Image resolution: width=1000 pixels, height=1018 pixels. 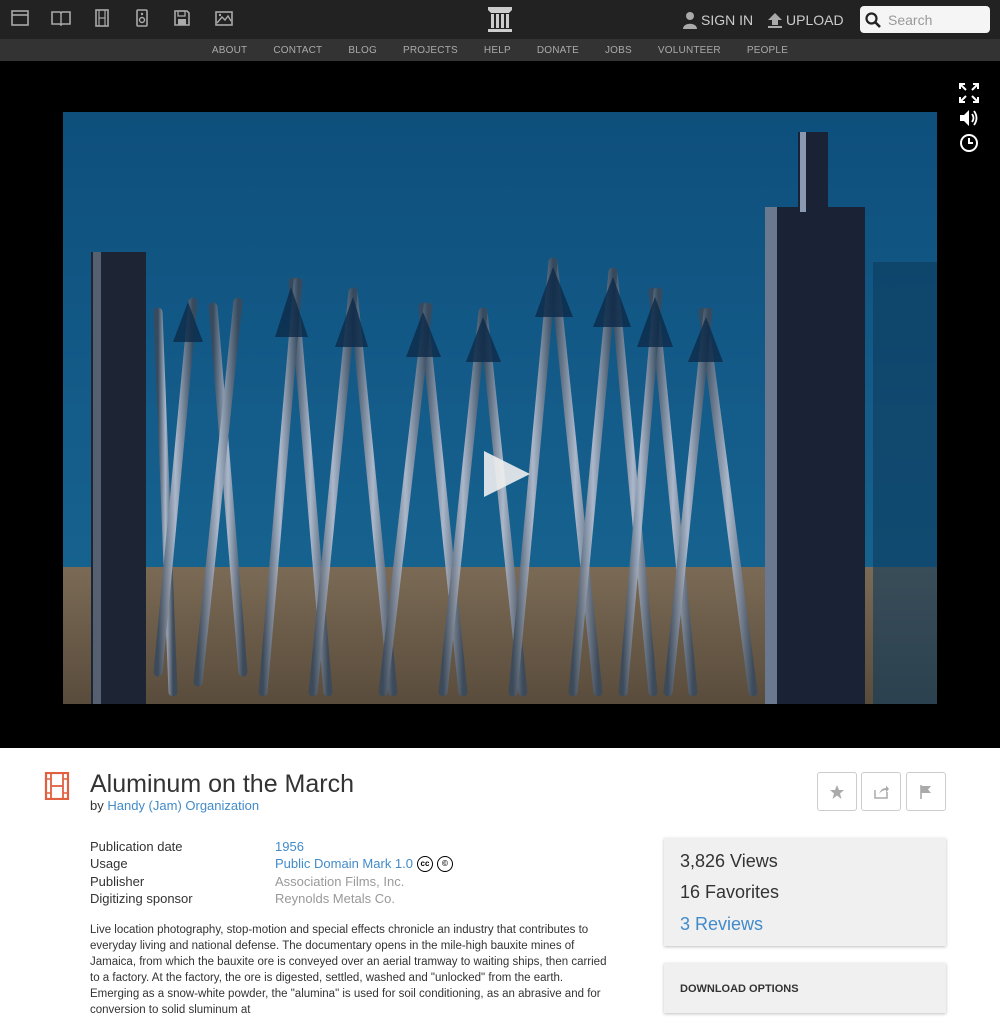 I want to click on download-options-title: DOWNLOAD OPTIONS, so click(x=739, y=989).